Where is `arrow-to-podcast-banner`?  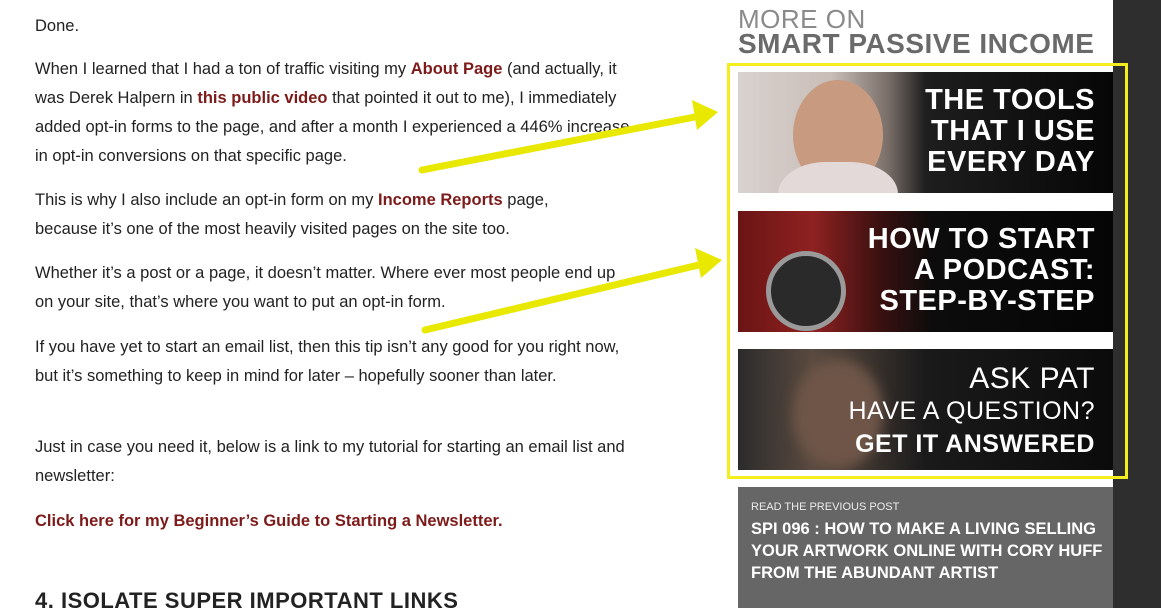
arrow-to-podcast-banner is located at coordinates (571, 291).